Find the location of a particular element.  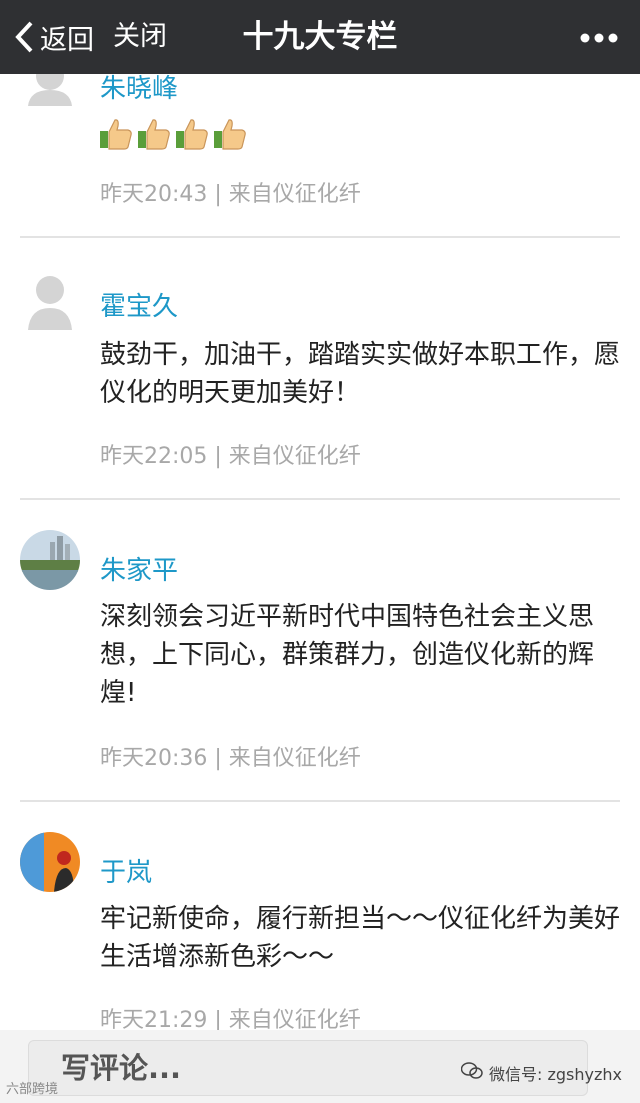

watermark-wechat-id: 微信号: zgshyzhx is located at coordinates (555, 1074).